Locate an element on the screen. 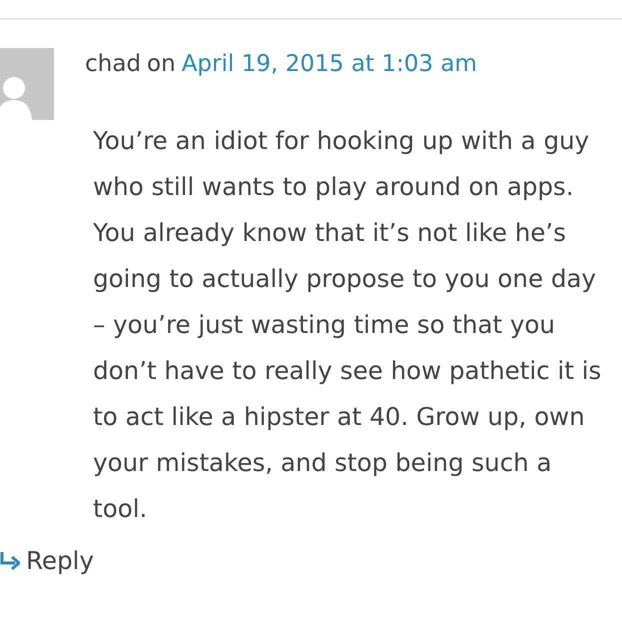 The image size is (622, 622). comment-date-link: April 19, 2015 at 1:03 am is located at coordinates (330, 64).